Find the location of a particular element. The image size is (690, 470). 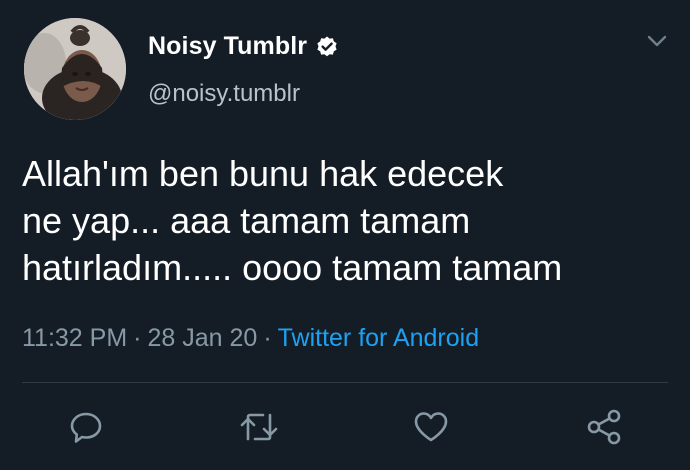

like-icon is located at coordinates (431, 427).